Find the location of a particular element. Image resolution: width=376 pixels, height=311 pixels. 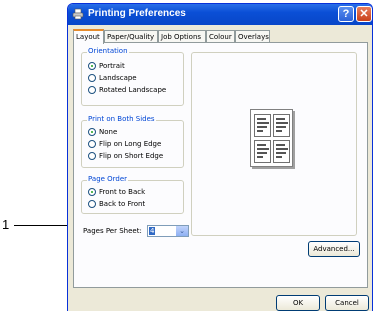

orientation-portrait-label: Portrait is located at coordinates (112, 66).